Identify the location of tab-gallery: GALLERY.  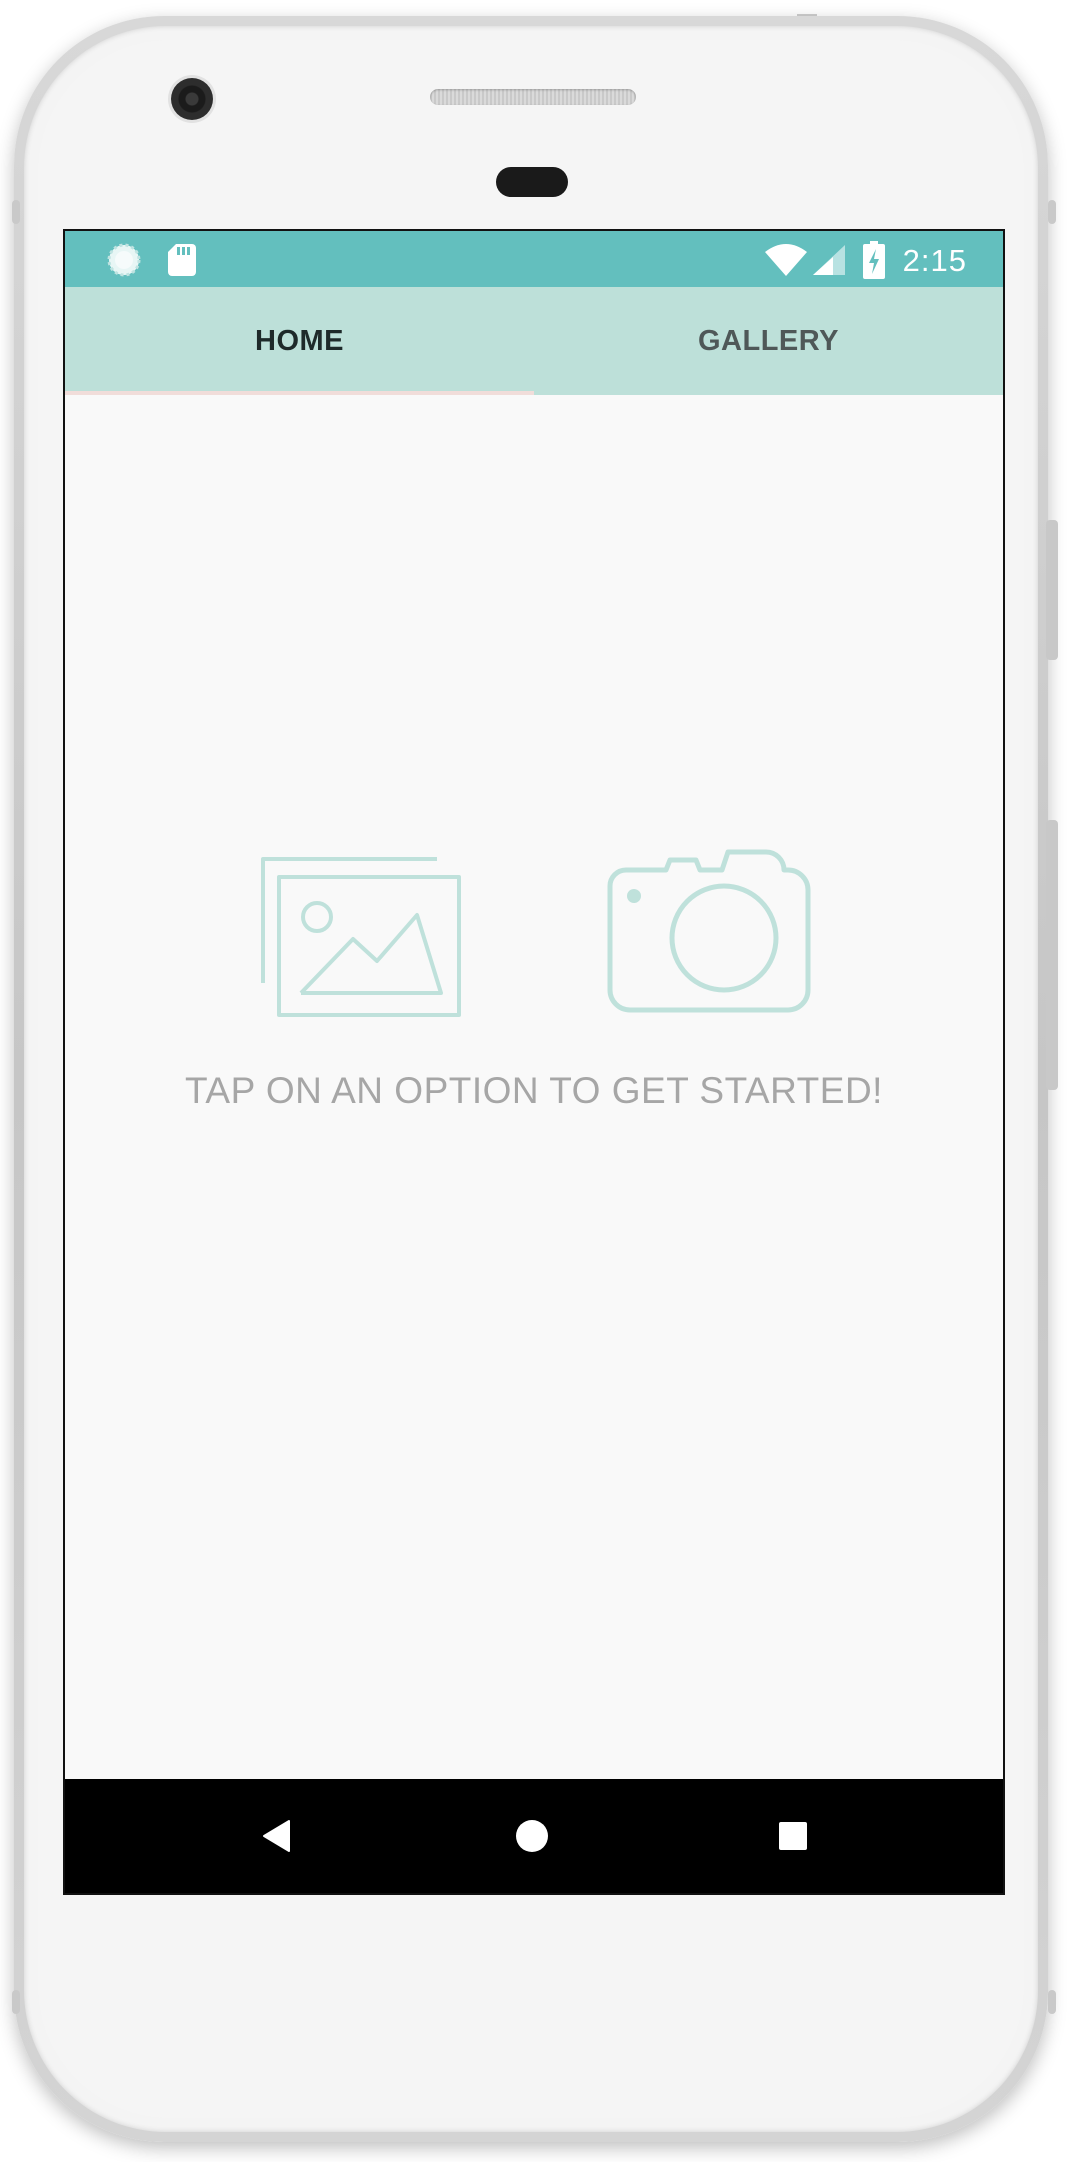
(768, 341).